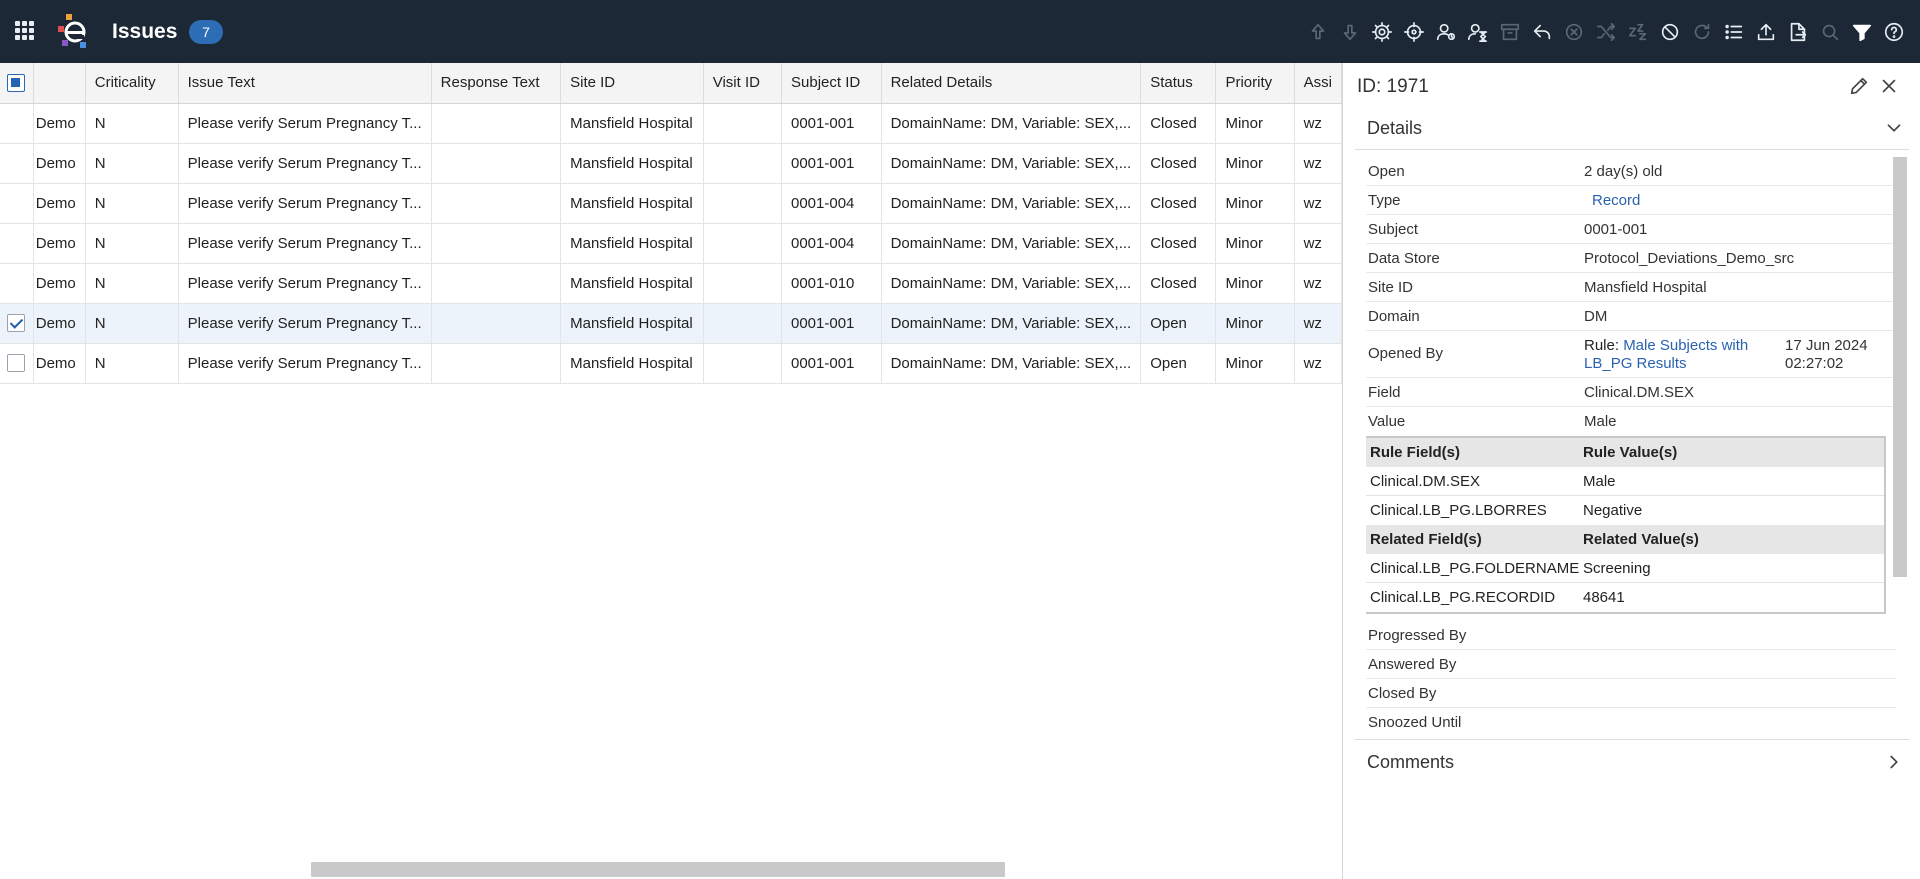  I want to click on cell-subject-id: 0001-001, so click(831, 323).